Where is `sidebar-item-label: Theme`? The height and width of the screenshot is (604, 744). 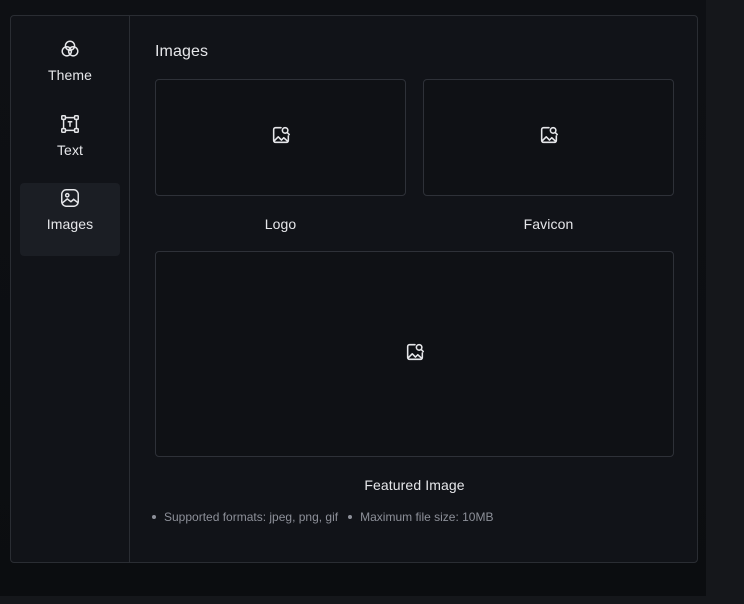
sidebar-item-label: Theme is located at coordinates (70, 75).